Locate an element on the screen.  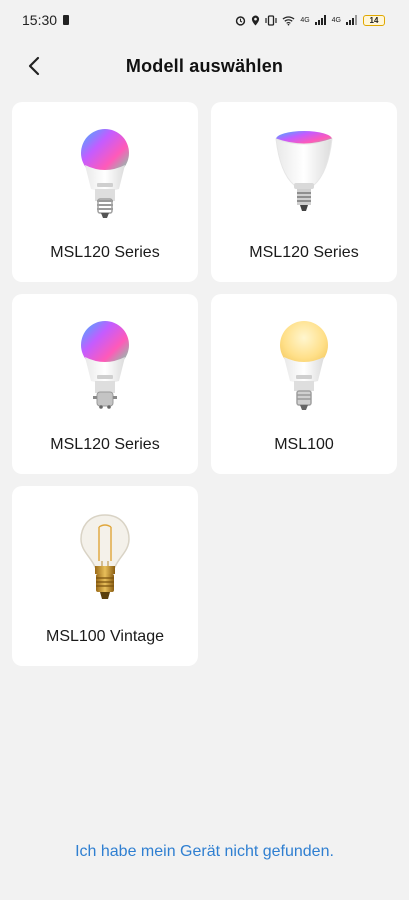
battery-icon: 14 is located at coordinates (374, 20).